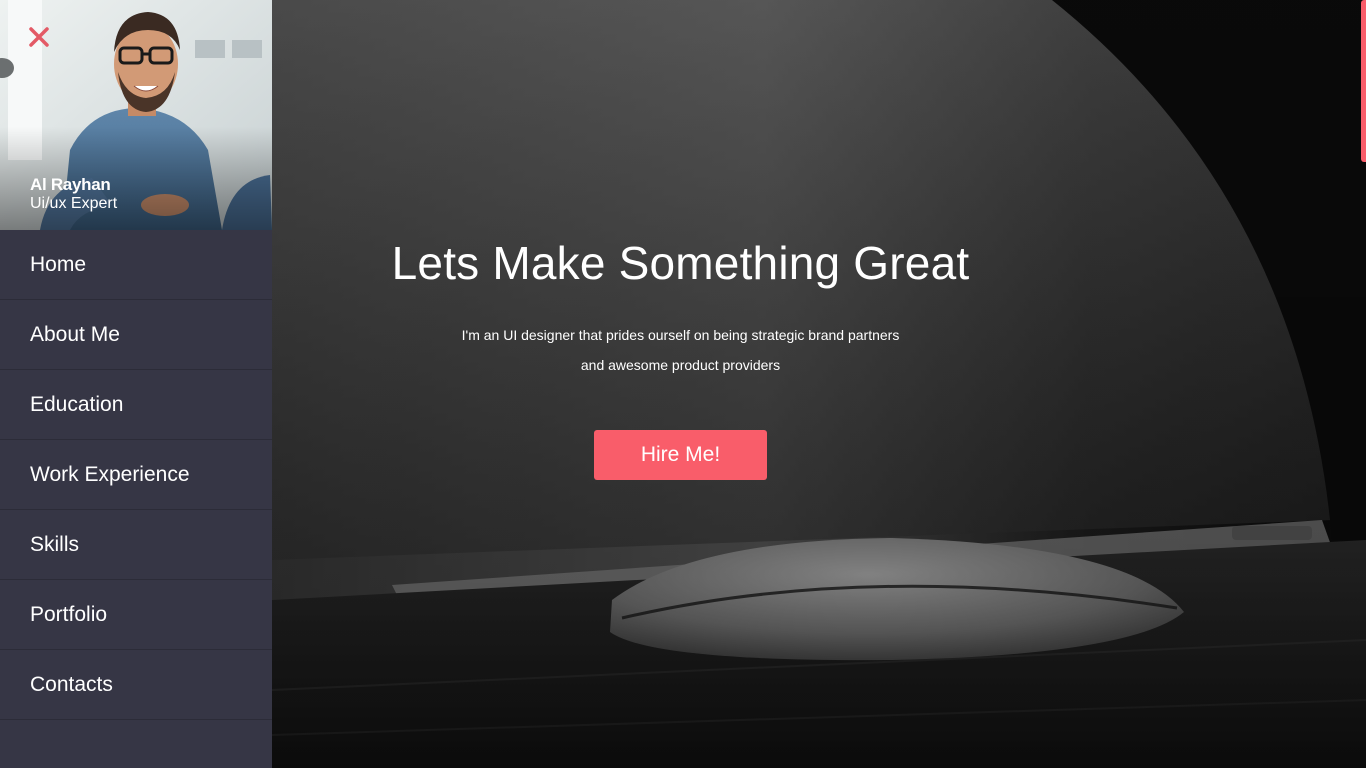 Image resolution: width=1366 pixels, height=768 pixels. Describe the element at coordinates (70, 184) in the screenshot. I see `profile-name: Al Rayhan` at that location.